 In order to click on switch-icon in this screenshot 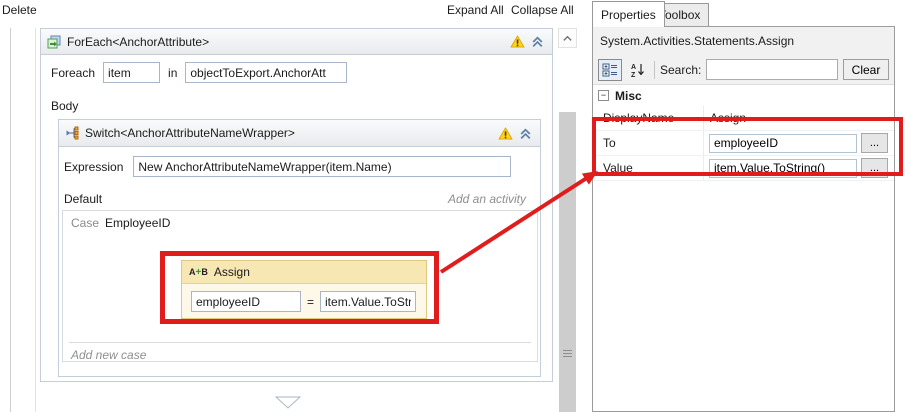, I will do `click(72, 133)`.